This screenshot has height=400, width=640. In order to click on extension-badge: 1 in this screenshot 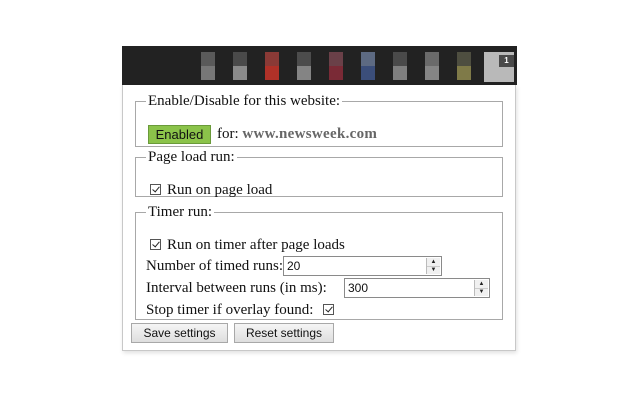, I will do `click(506, 61)`.